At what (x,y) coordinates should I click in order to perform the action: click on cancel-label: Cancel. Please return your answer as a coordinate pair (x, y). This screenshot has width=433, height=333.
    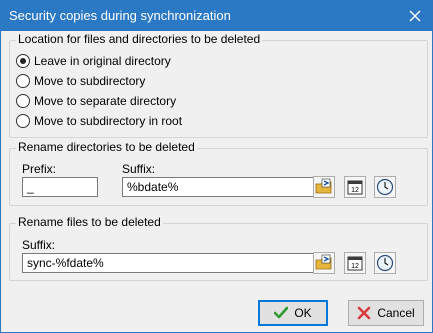
    Looking at the image, I should click on (396, 313).